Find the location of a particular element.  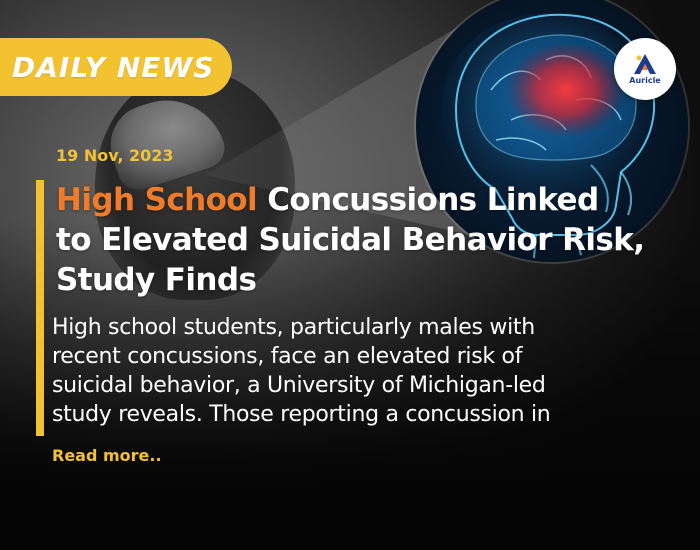

headline-rest: Concussions Linked is located at coordinates (428, 200).